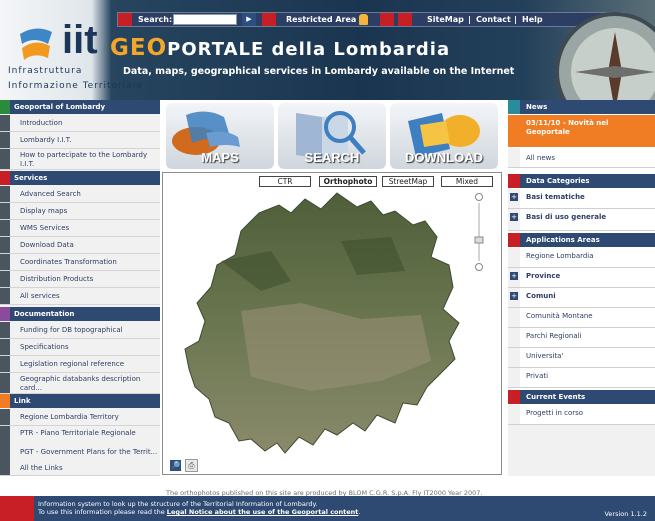 The width and height of the screenshot is (655, 521). What do you see at coordinates (493, 19) in the screenshot?
I see `contact-link: Contact` at bounding box center [493, 19].